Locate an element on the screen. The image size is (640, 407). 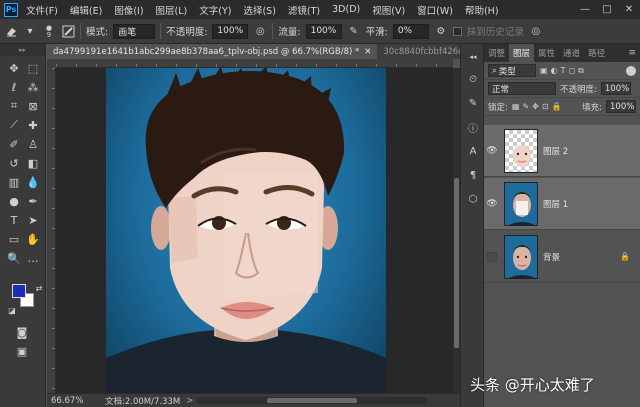
erase-to-history-checkbox is located at coordinates (457, 31).